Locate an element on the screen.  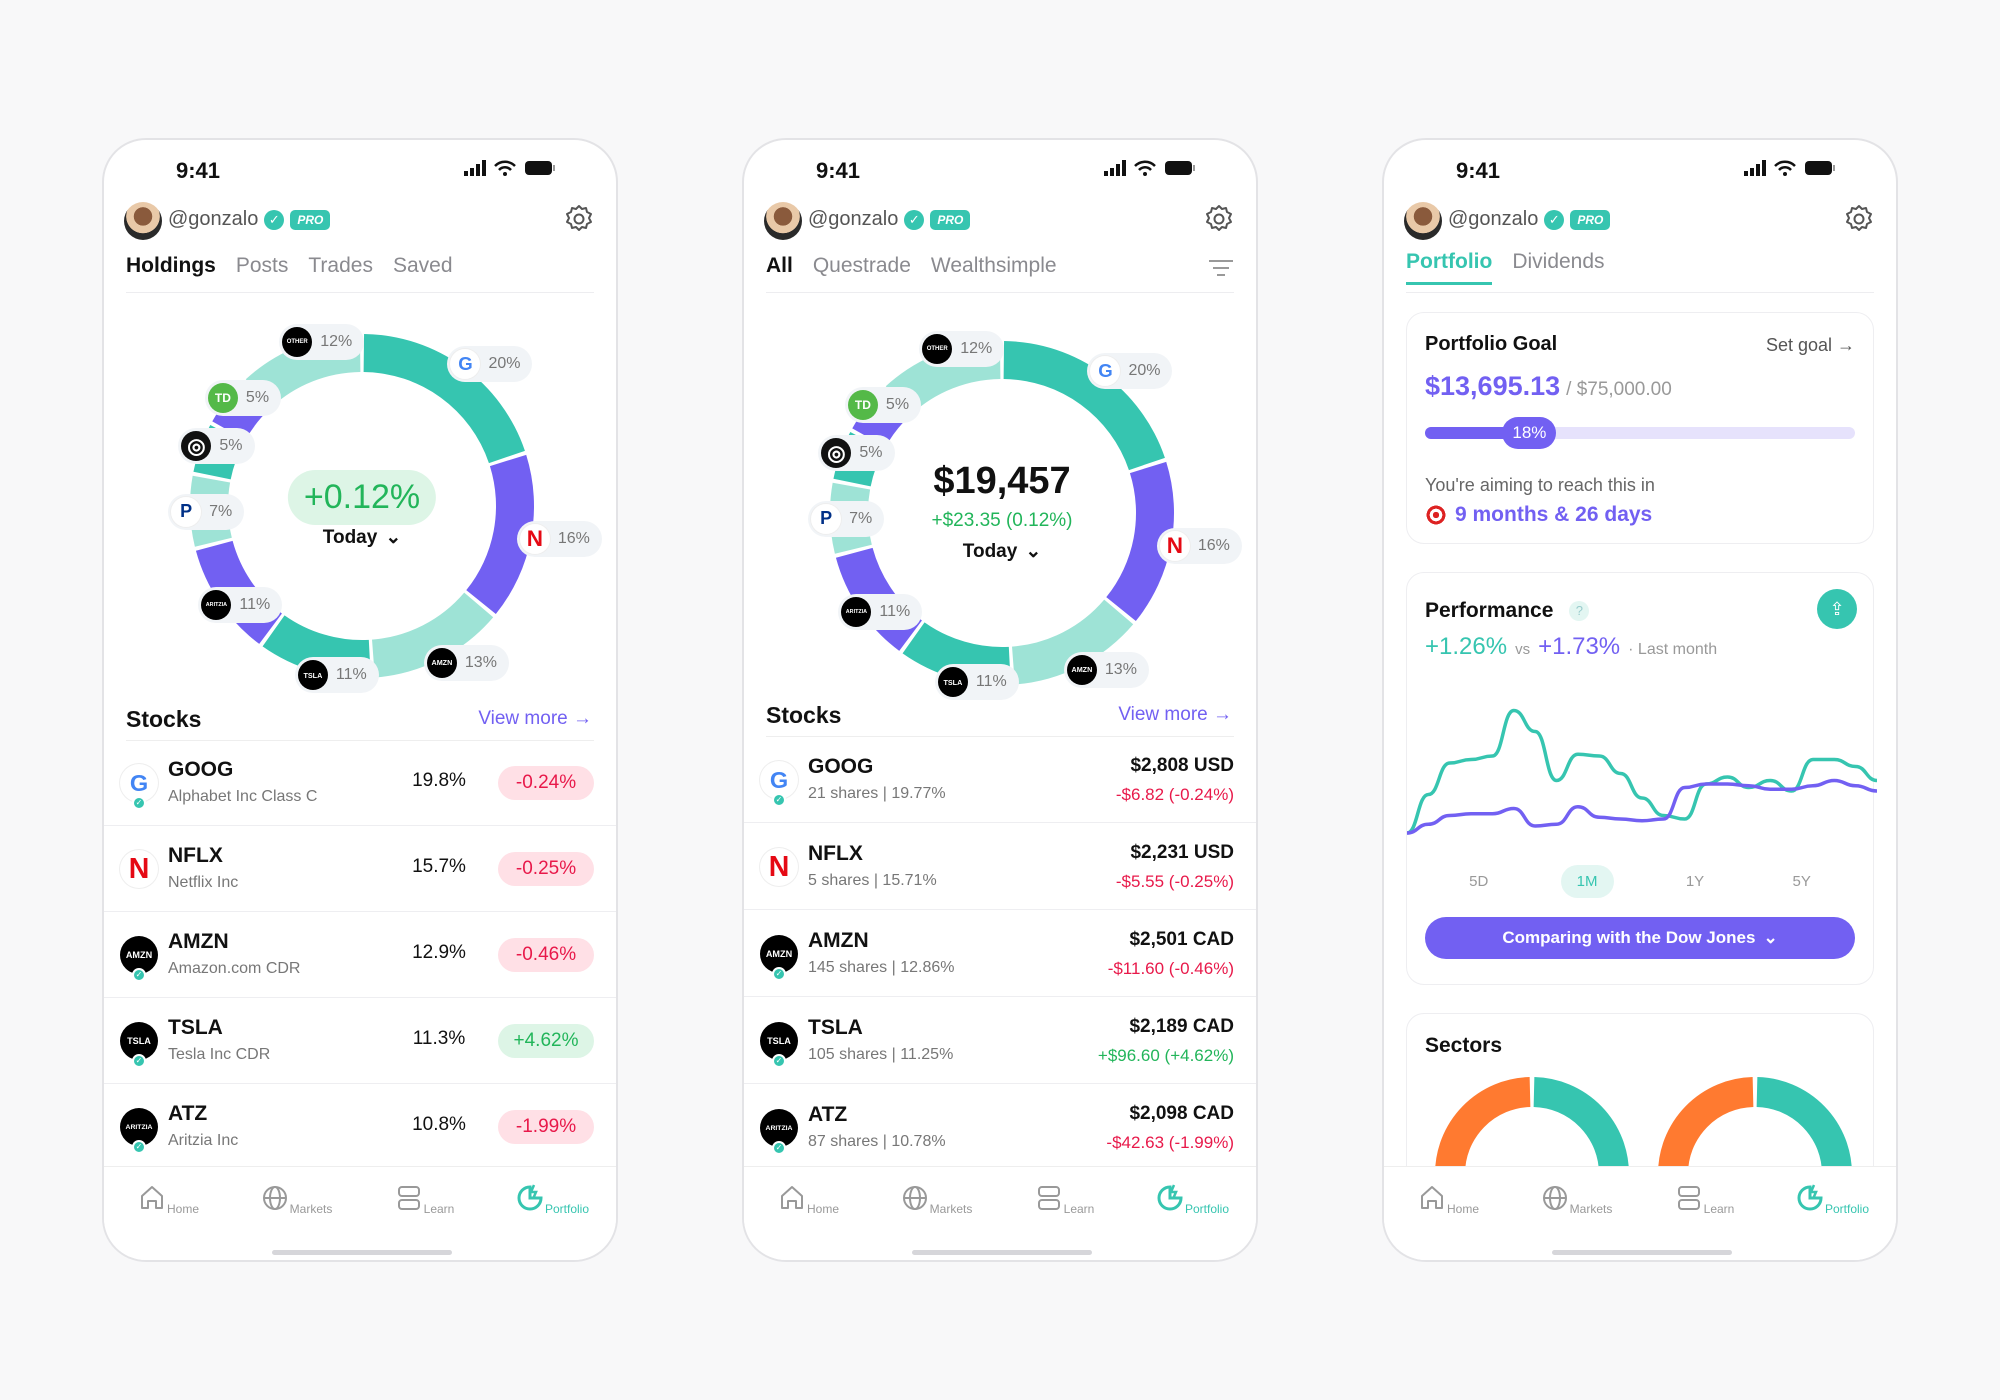
tab-holdings: Holdings is located at coordinates (171, 266).